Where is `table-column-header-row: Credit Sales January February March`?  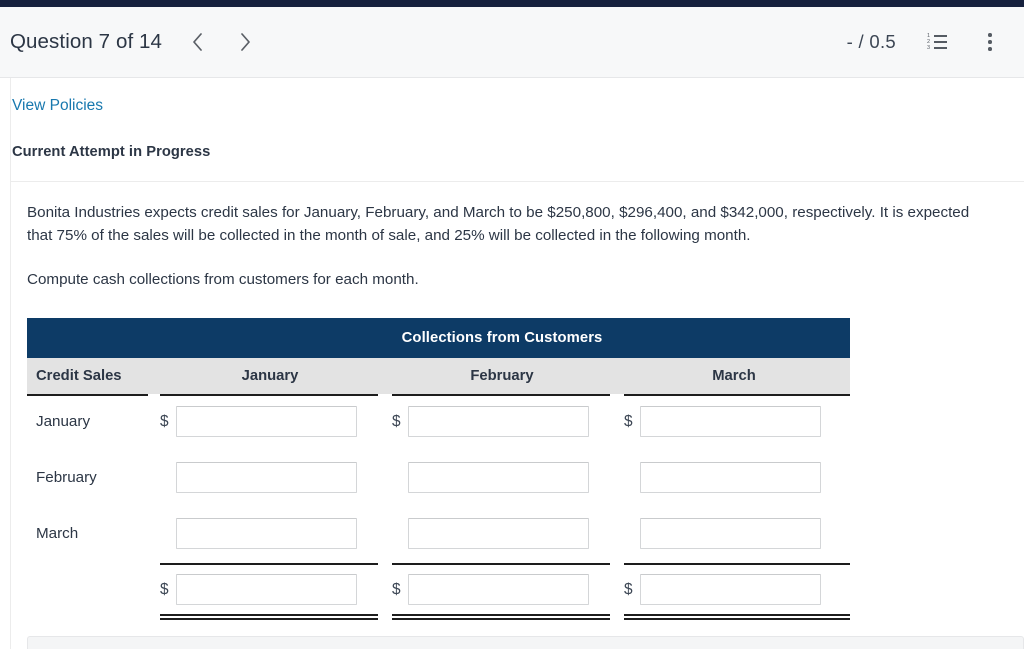 table-column-header-row: Credit Sales January February March is located at coordinates (439, 375).